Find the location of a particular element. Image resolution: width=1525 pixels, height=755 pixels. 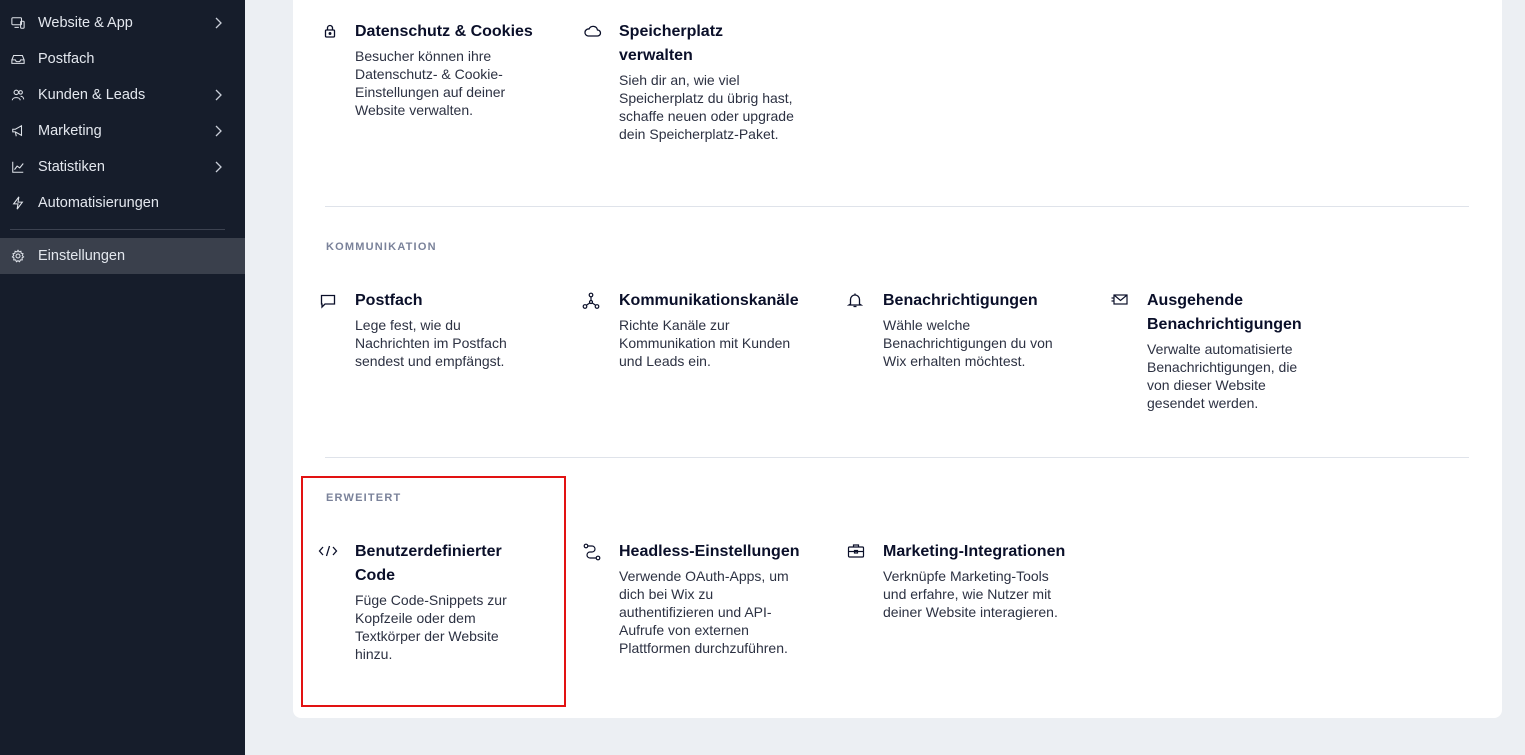

network-icon is located at coordinates (591, 301).